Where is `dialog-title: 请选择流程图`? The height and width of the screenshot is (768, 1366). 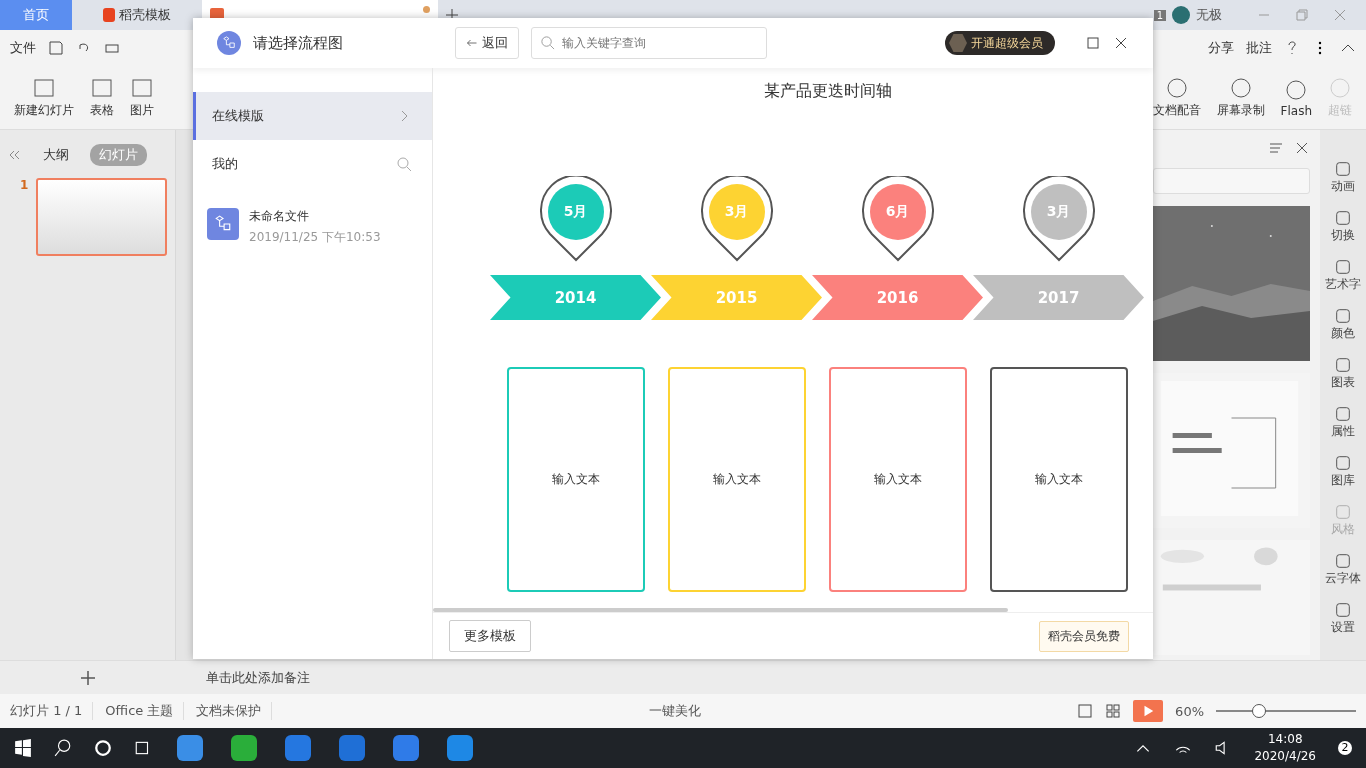
dialog-title: 请选择流程图 is located at coordinates (298, 43).